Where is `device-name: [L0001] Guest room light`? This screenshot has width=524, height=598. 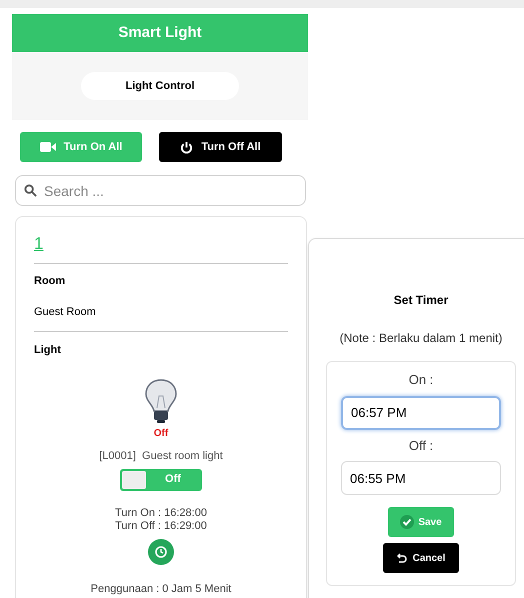
device-name: [L0001] Guest room light is located at coordinates (161, 456).